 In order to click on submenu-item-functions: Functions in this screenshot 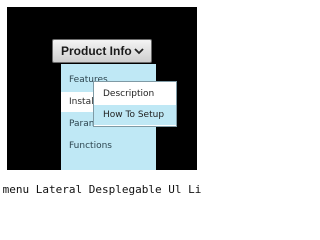, I will do `click(108, 146)`.